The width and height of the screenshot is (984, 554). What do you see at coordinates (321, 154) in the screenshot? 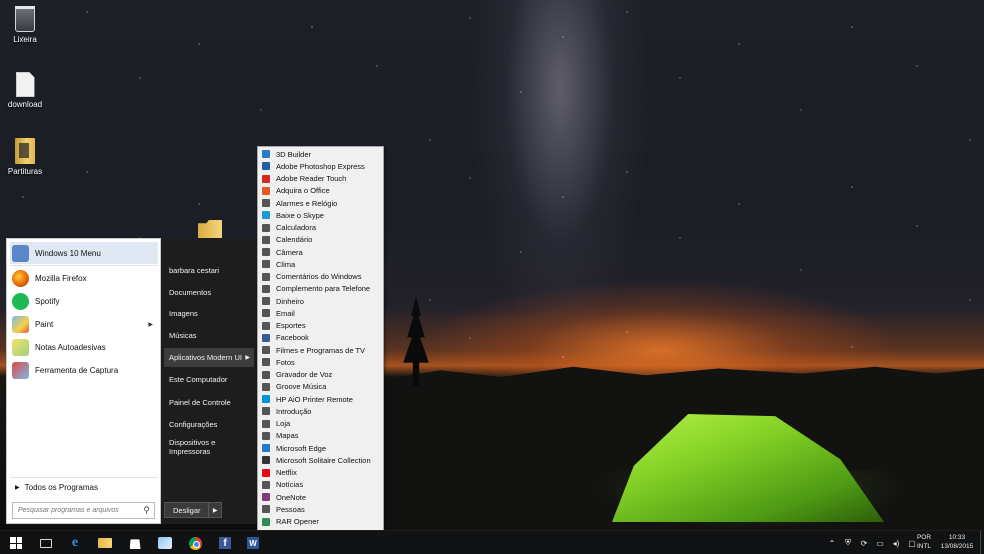
I see `modern-app-item: 3D Builder` at bounding box center [321, 154].